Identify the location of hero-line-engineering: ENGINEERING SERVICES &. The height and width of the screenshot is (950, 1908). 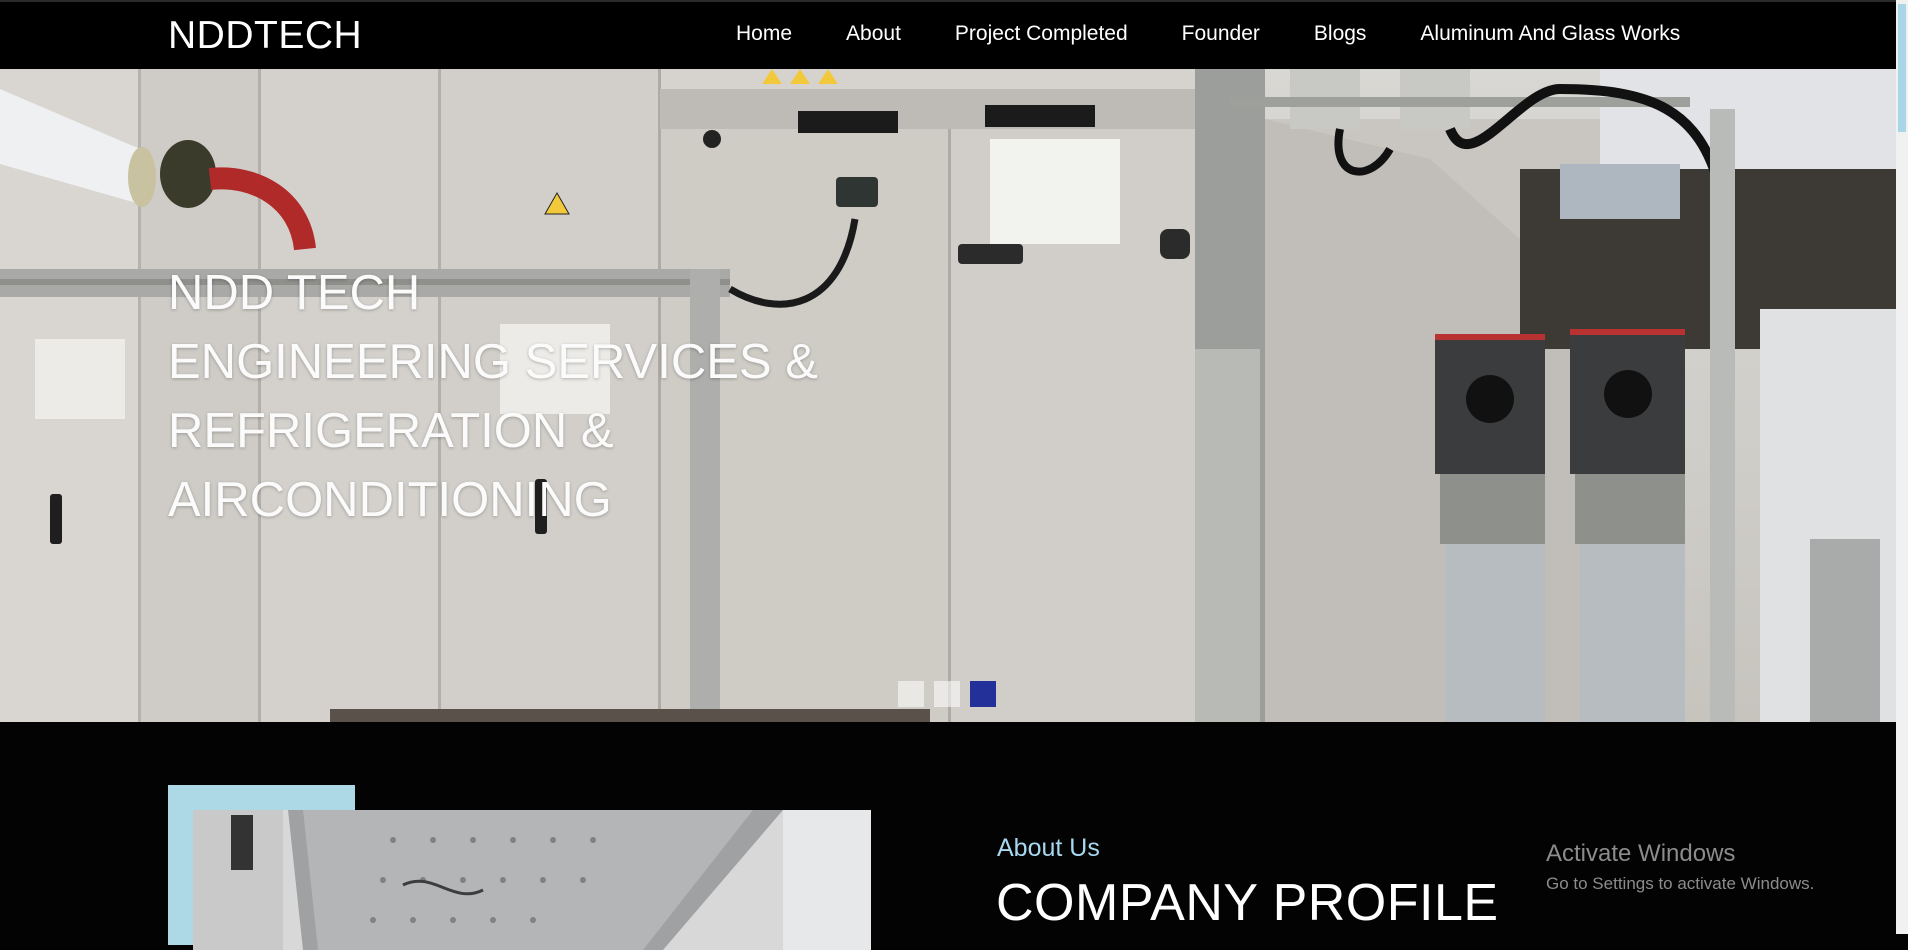
(493, 362).